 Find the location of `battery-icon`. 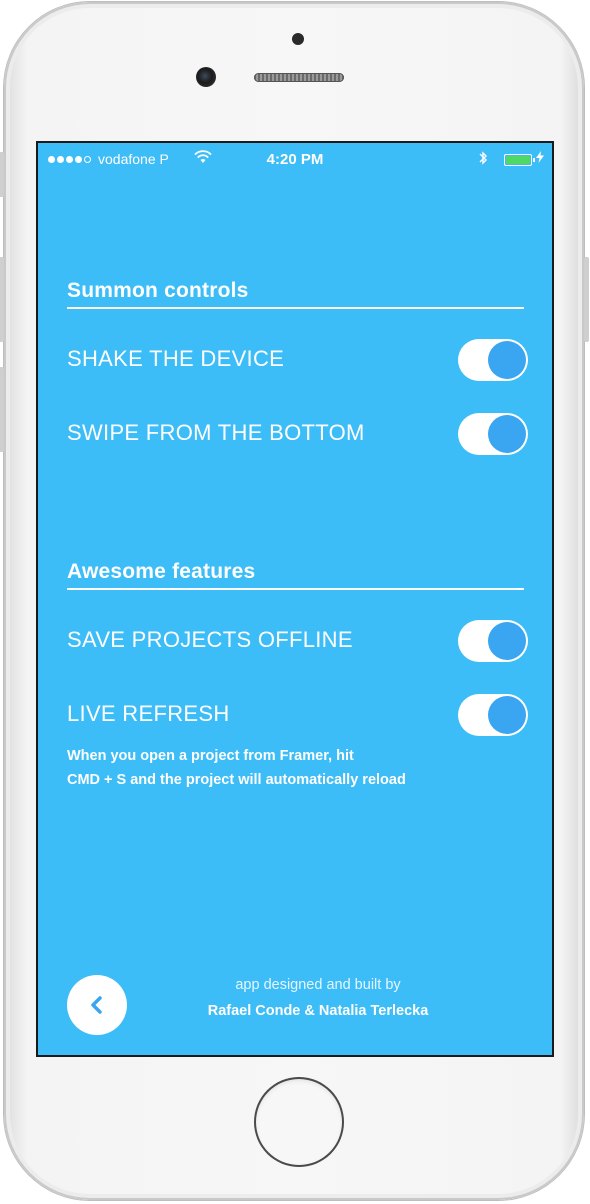

battery-icon is located at coordinates (519, 160).